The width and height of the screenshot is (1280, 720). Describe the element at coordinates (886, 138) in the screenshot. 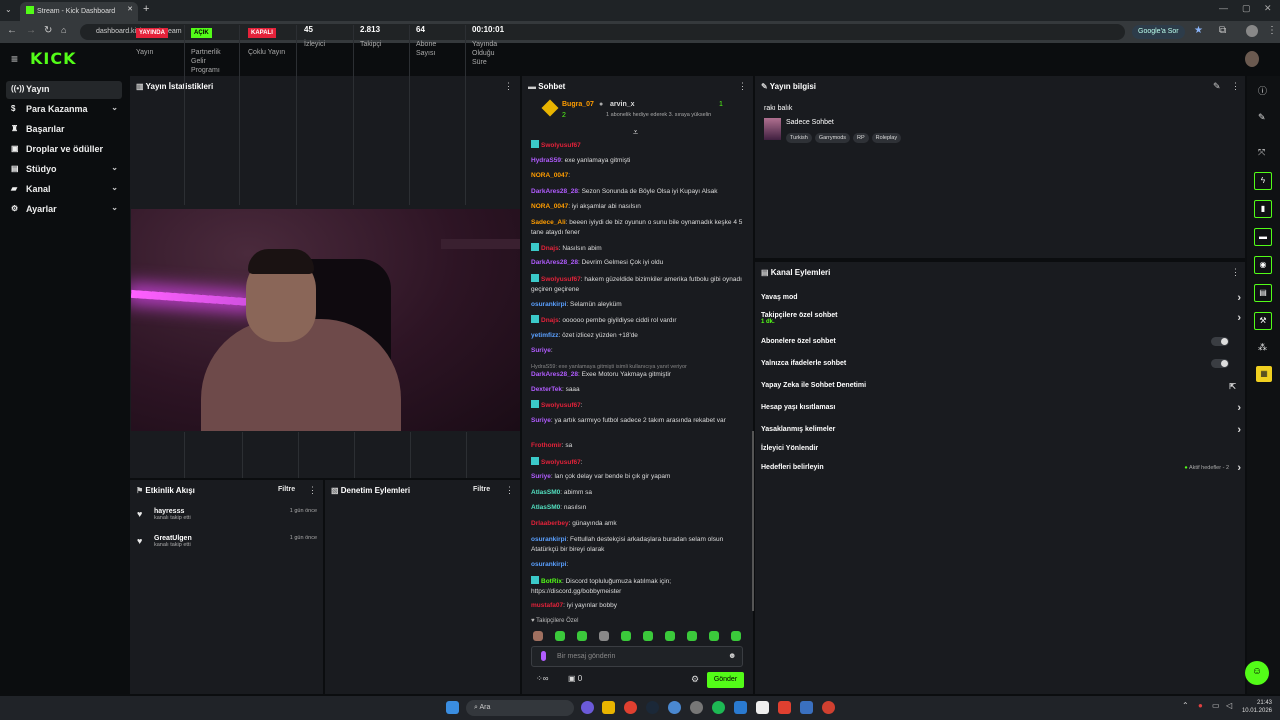

I see `tag: Roleplay` at that location.